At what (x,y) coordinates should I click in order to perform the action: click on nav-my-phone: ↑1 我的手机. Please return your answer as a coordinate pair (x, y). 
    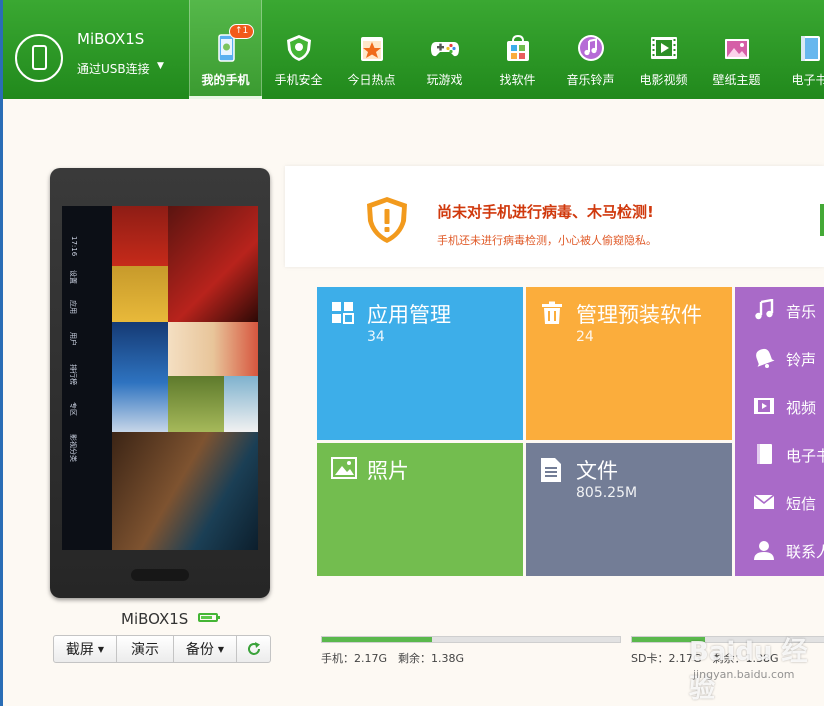
    Looking at the image, I should click on (225, 49).